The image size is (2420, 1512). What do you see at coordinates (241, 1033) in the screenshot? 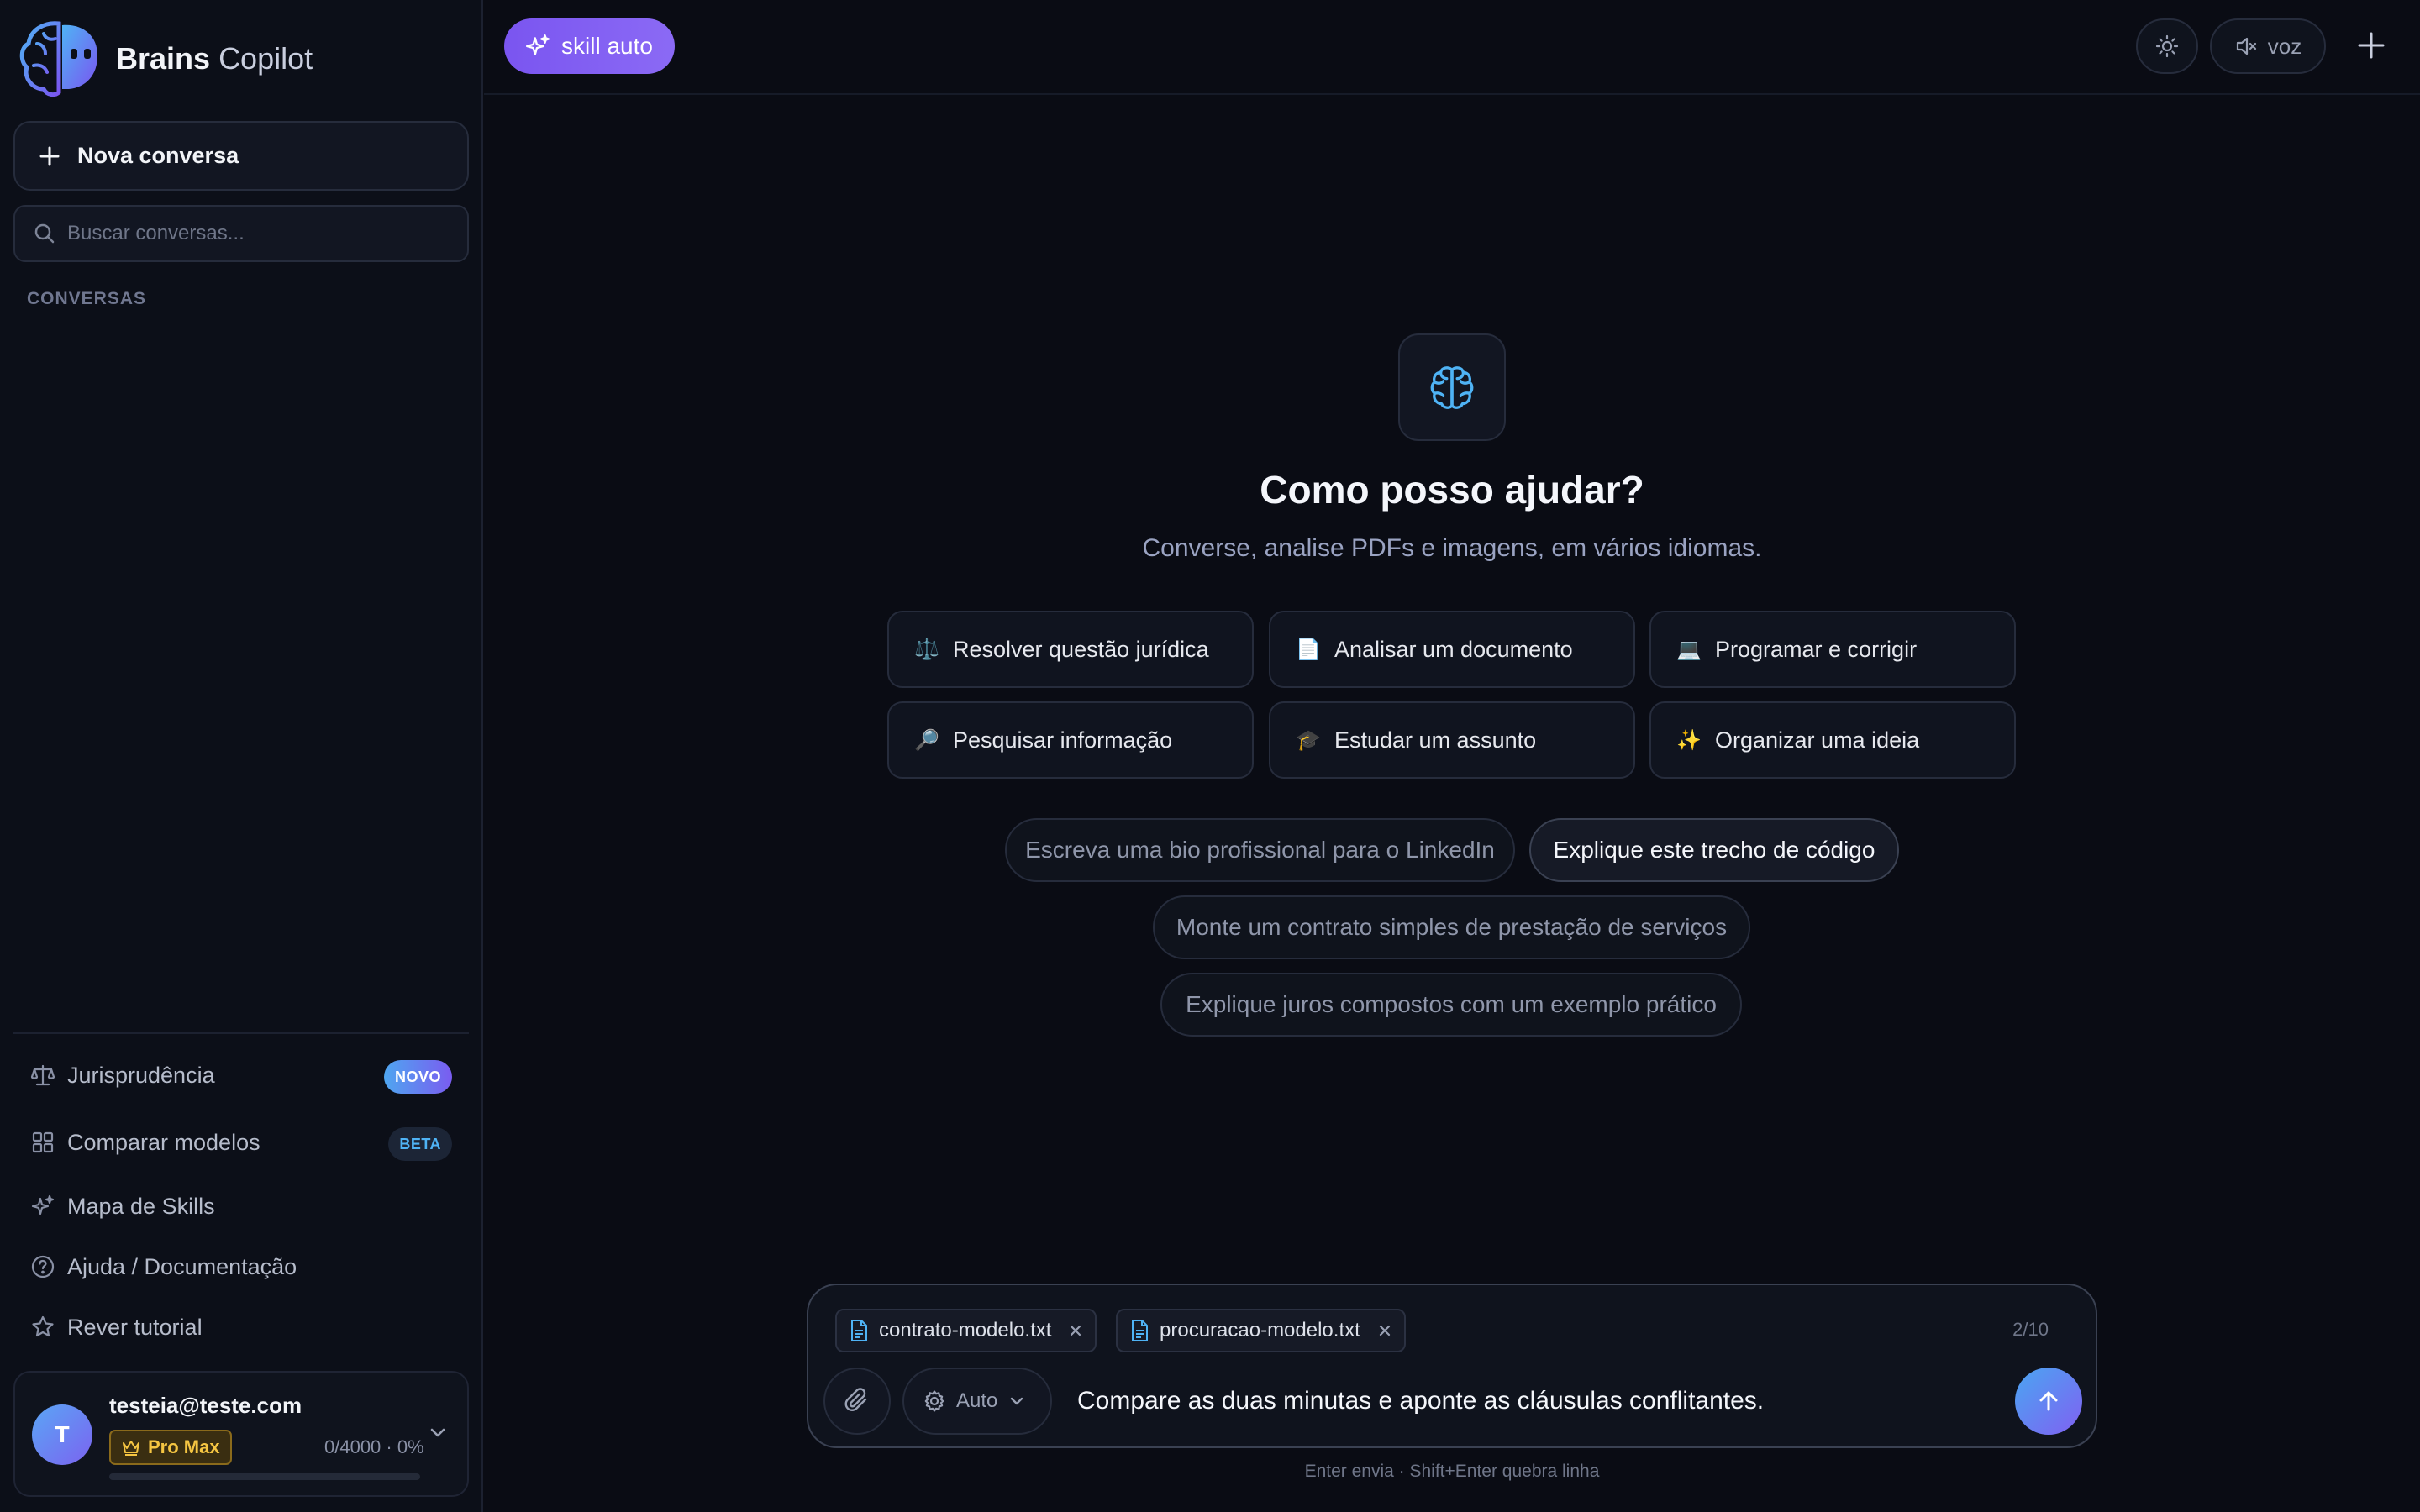
I see `sidebar-divider` at bounding box center [241, 1033].